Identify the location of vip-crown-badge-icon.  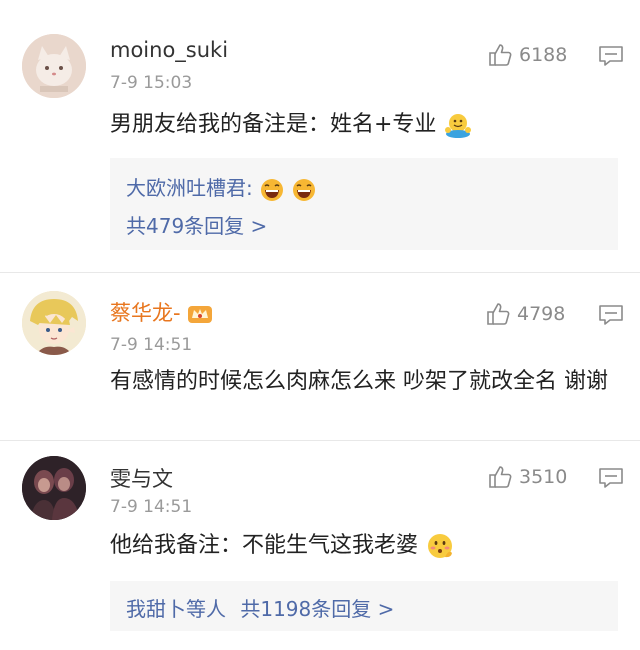
(200, 314).